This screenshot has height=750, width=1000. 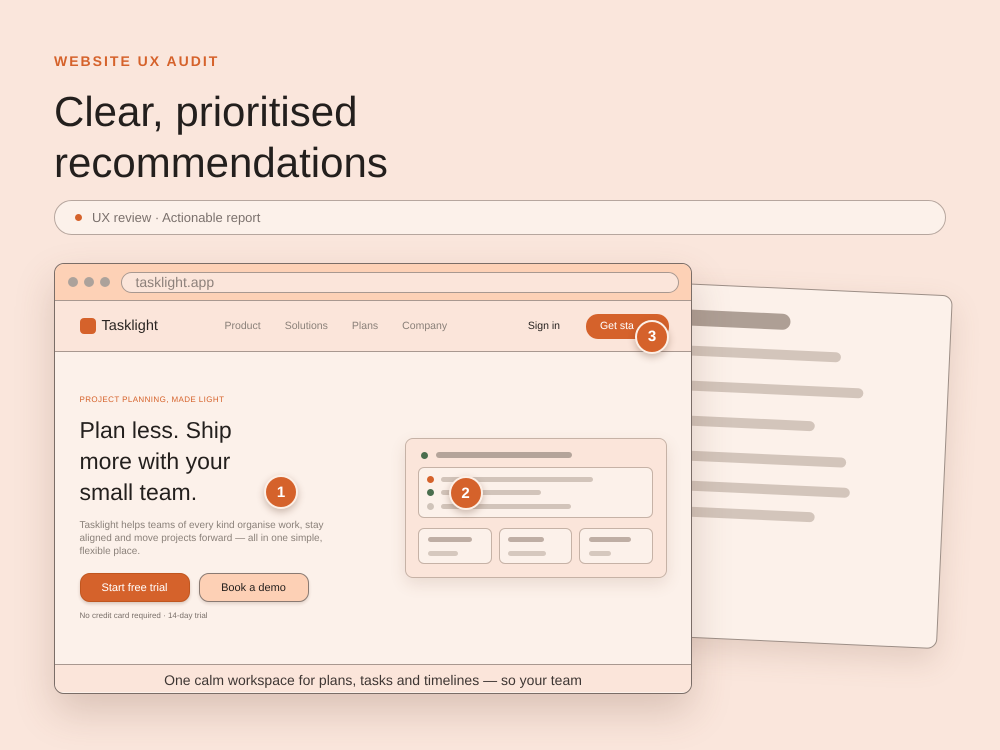 What do you see at coordinates (88, 326) in the screenshot?
I see `logo-icon` at bounding box center [88, 326].